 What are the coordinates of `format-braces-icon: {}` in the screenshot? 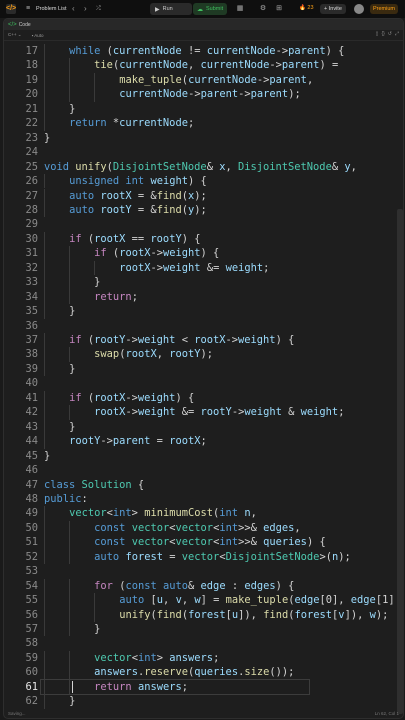 It's located at (382, 34).